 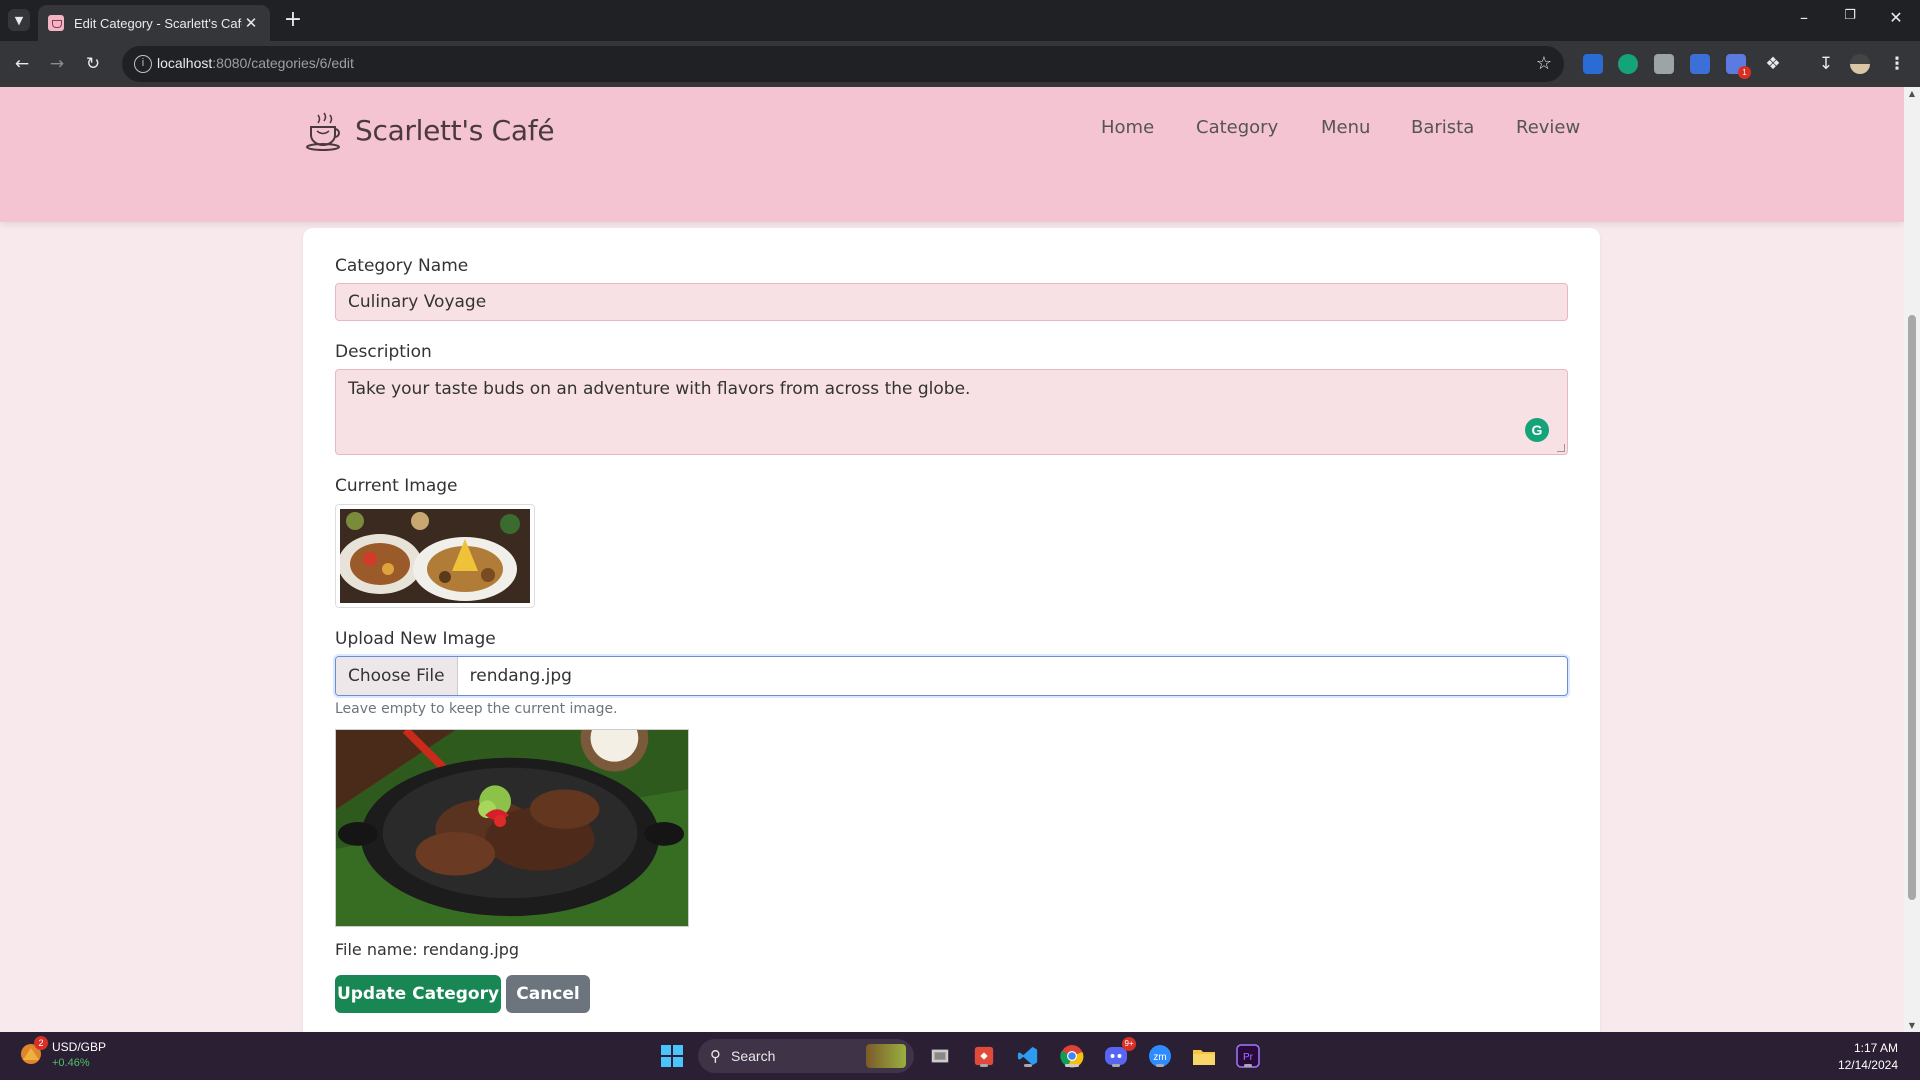 What do you see at coordinates (251, 23) in the screenshot?
I see `close-tab-icon: ✕` at bounding box center [251, 23].